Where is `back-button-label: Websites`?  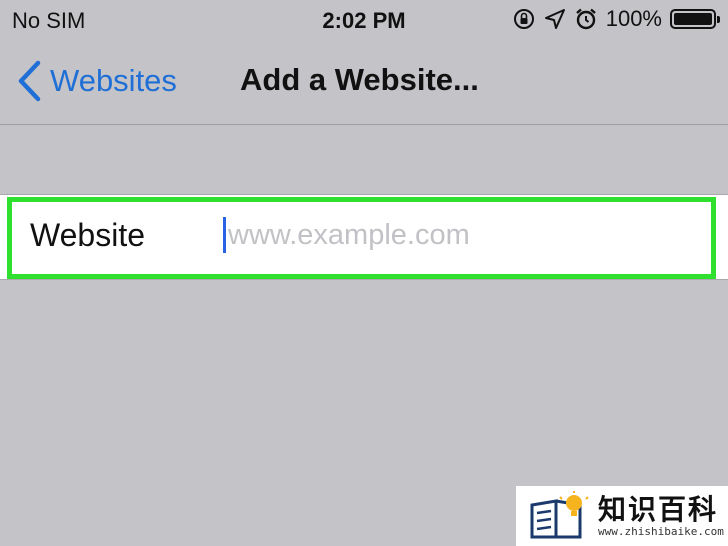 back-button-label: Websites is located at coordinates (113, 80).